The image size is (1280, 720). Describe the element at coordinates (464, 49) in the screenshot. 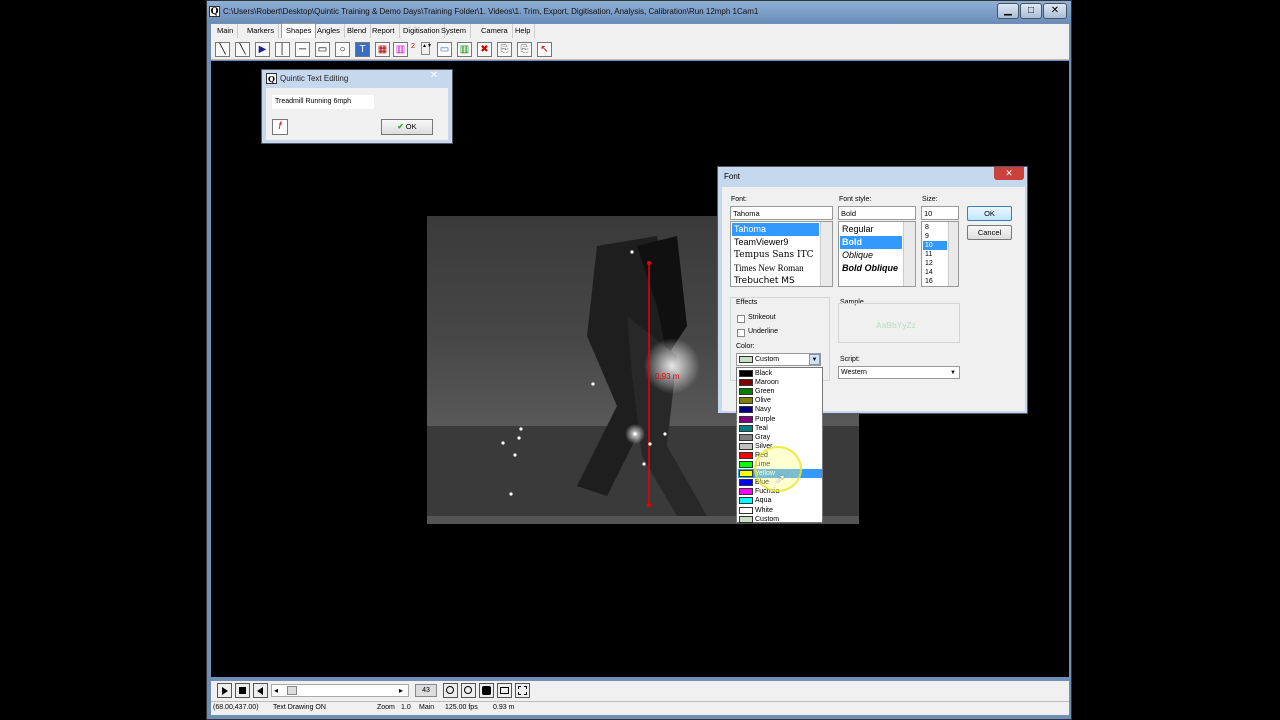

I see `palette-tool-icon: ▥` at that location.